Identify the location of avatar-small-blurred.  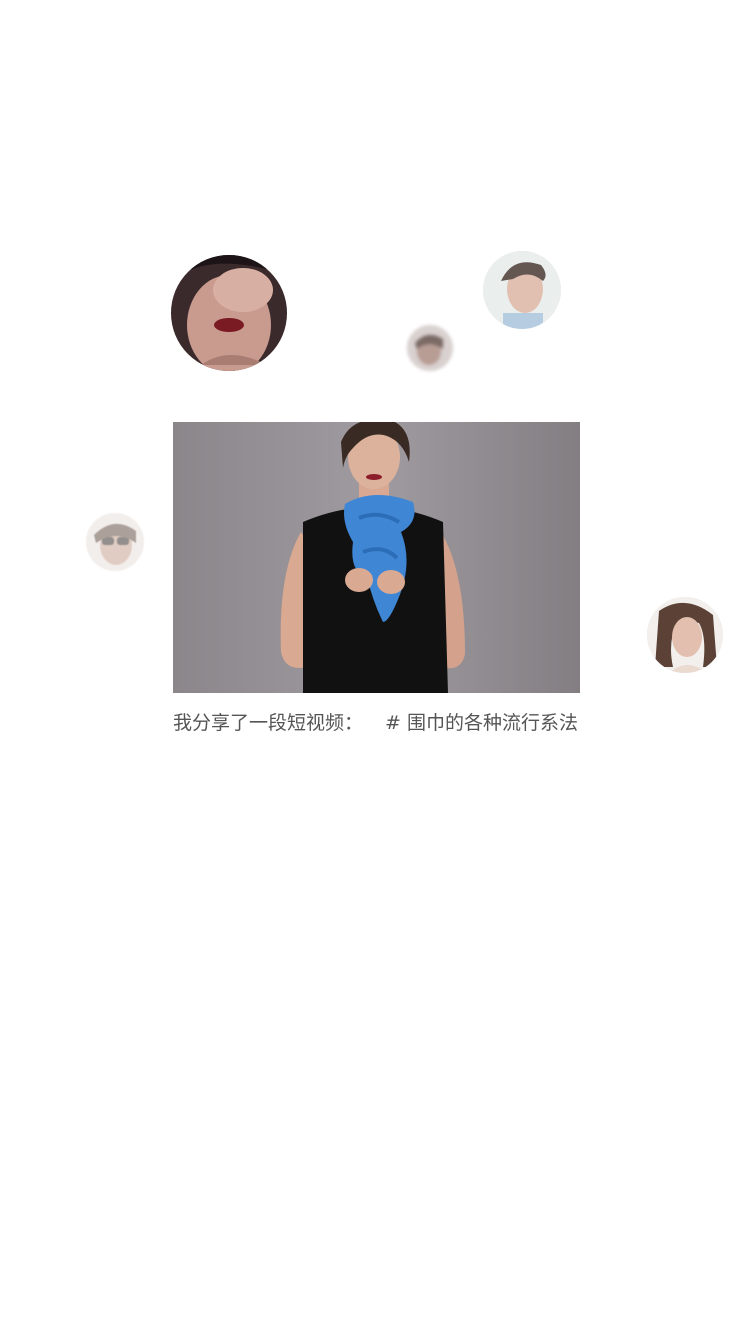
(430, 348).